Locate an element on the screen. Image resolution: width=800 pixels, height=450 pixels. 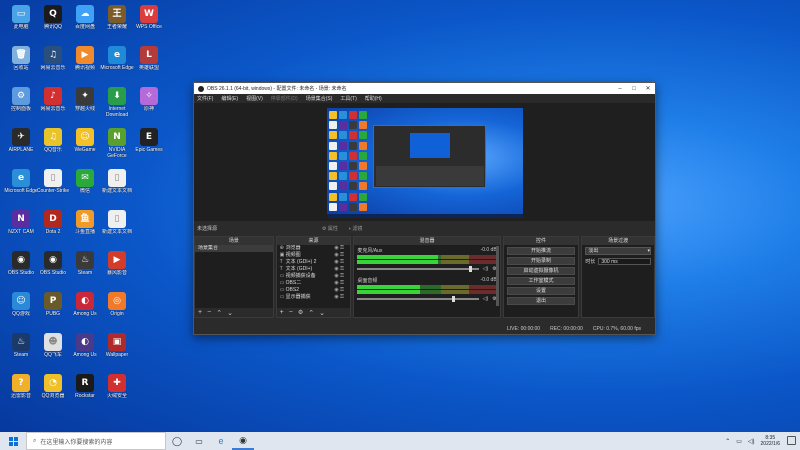
desktop-icon: 🗑 回收站 is located at coordinates (21, 65).